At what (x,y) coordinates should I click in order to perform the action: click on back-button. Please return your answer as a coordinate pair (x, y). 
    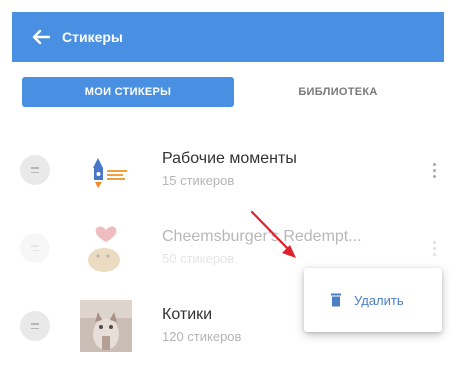
    Looking at the image, I should click on (41, 37).